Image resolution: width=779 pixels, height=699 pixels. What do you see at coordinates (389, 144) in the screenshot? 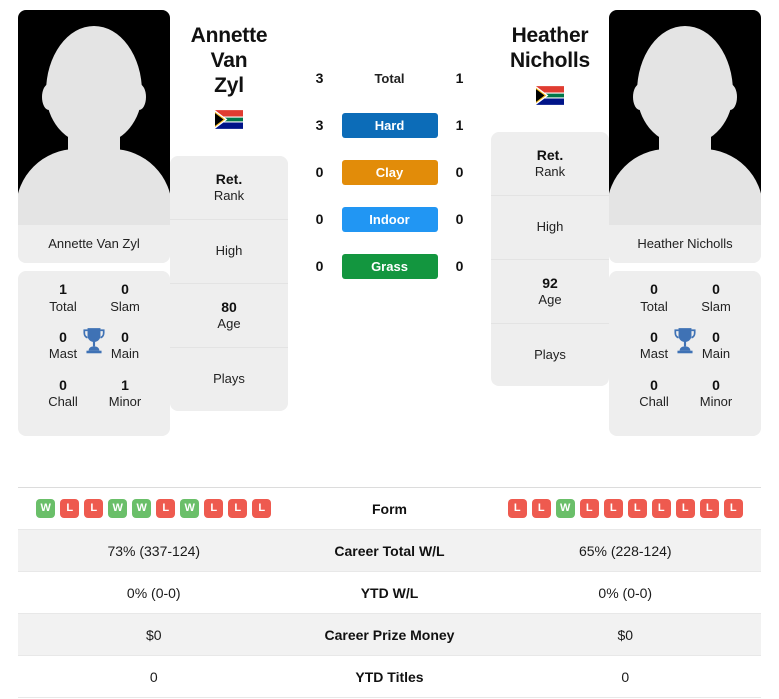
I see `head-to-head-column: 3 Total 1 3 Hard 1 0 Clay 0 0 Indoor 0 0 Grass 0` at bounding box center [389, 144].